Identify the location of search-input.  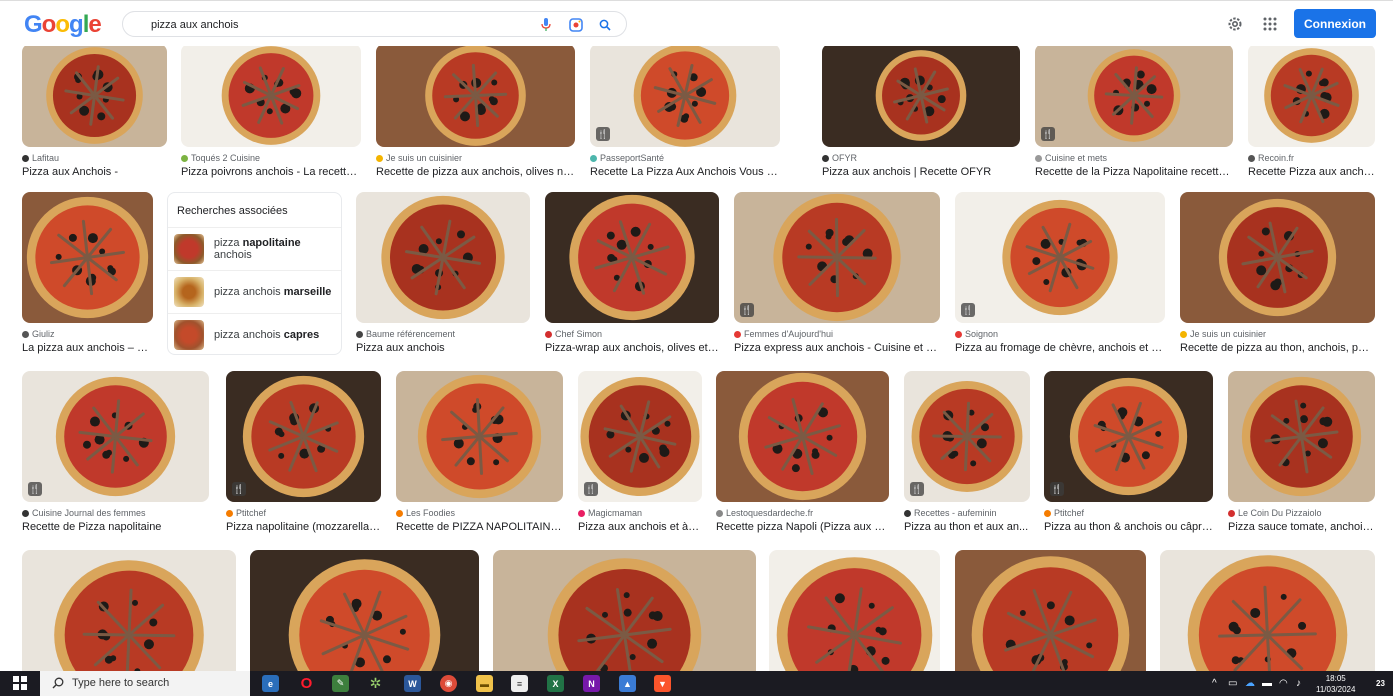
(341, 24).